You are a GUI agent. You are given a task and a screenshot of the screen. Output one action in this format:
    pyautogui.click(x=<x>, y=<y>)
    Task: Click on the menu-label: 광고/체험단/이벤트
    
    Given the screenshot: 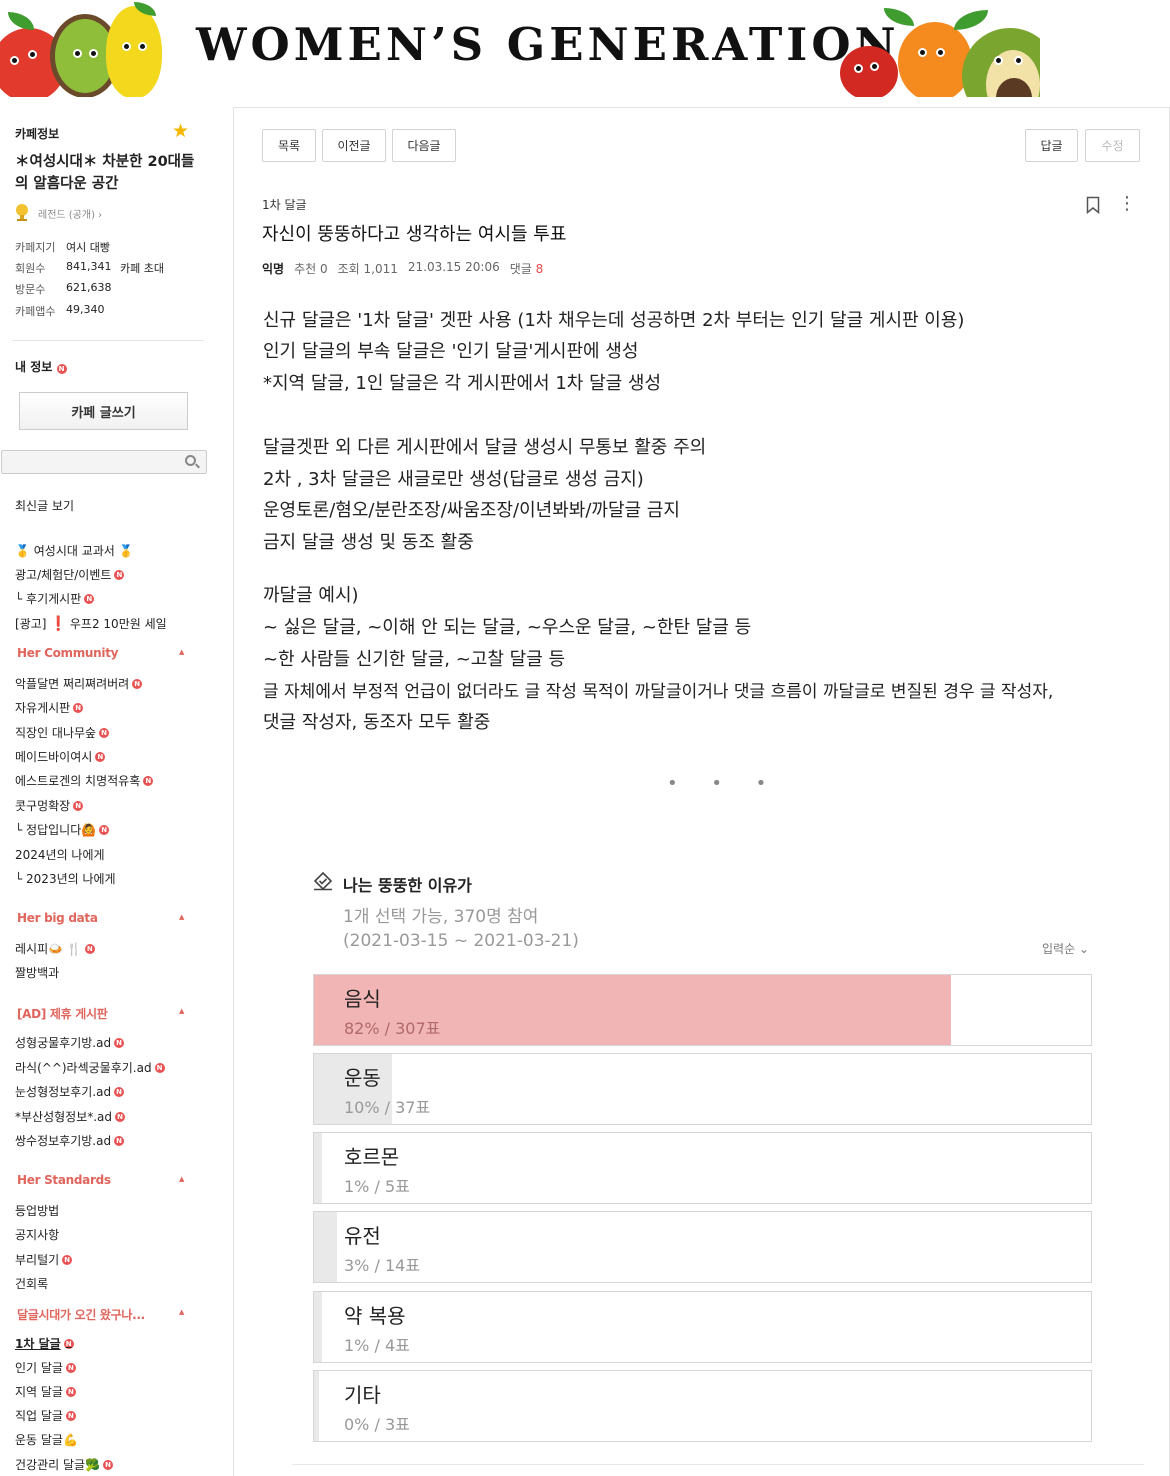 What is the action you would take?
    pyautogui.click(x=63, y=575)
    